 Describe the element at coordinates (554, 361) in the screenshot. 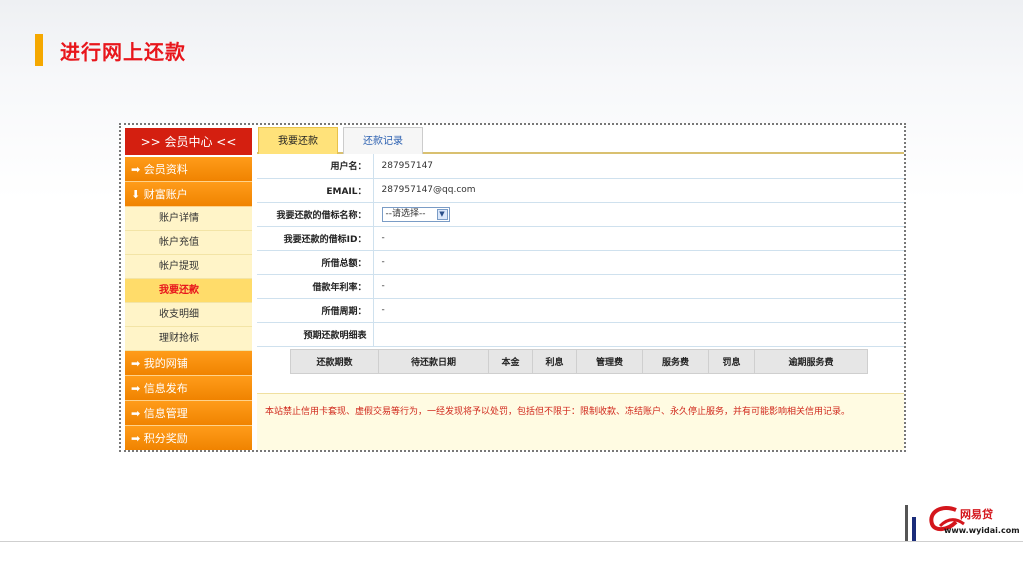

I see `schedule-col-interest: 利息` at that location.